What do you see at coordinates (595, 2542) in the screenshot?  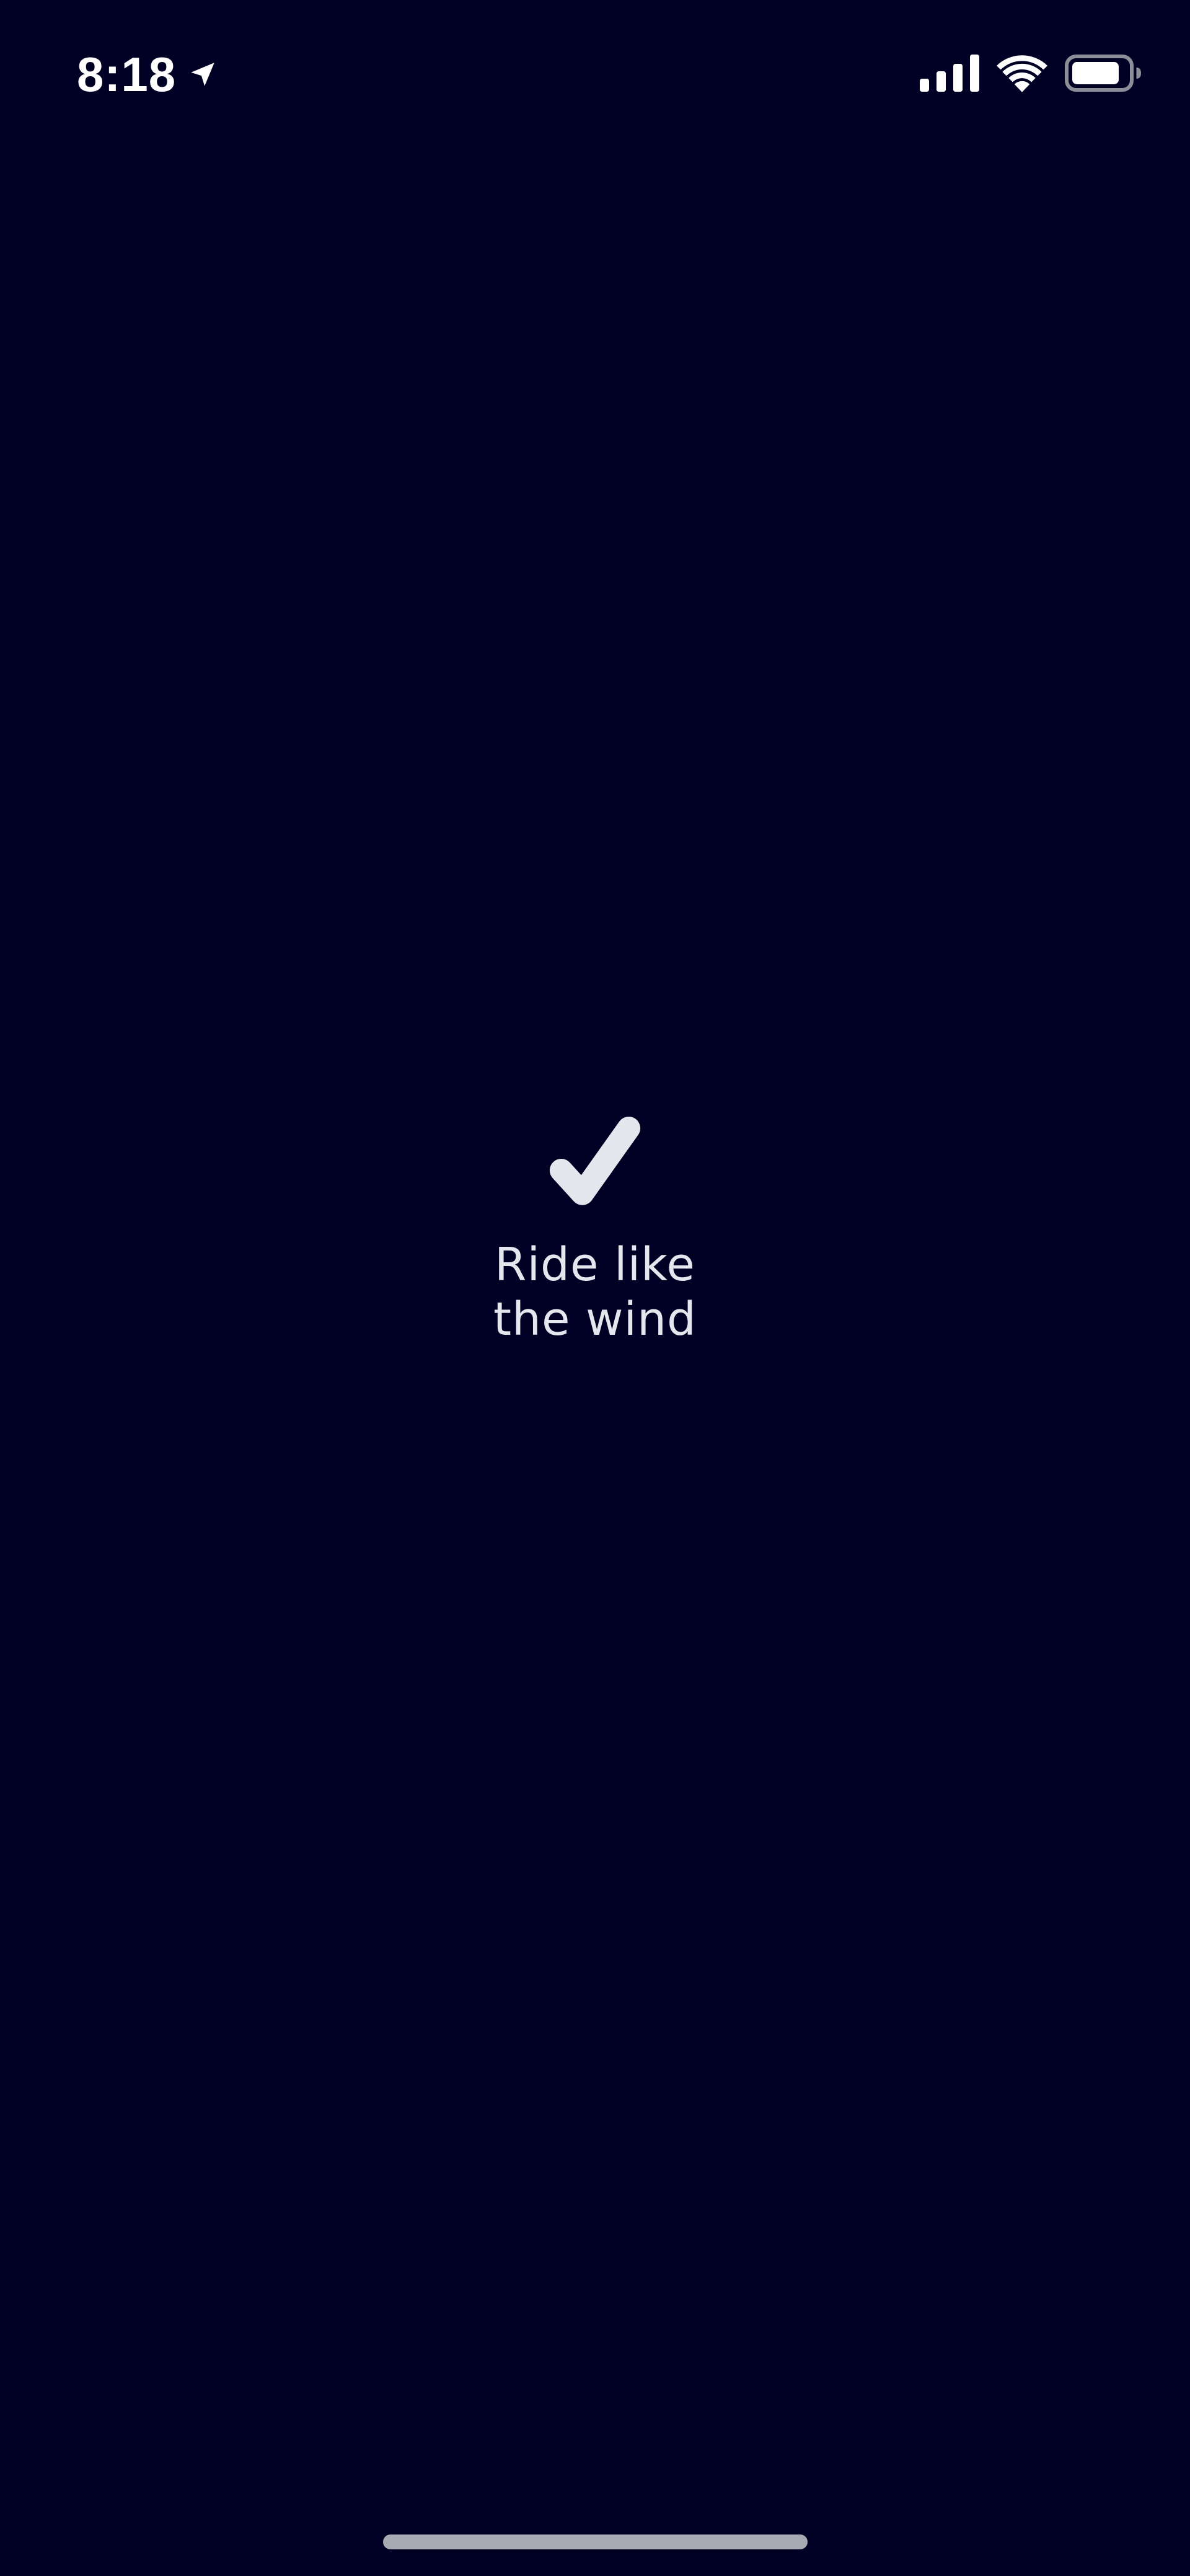 I see `home-indicator` at bounding box center [595, 2542].